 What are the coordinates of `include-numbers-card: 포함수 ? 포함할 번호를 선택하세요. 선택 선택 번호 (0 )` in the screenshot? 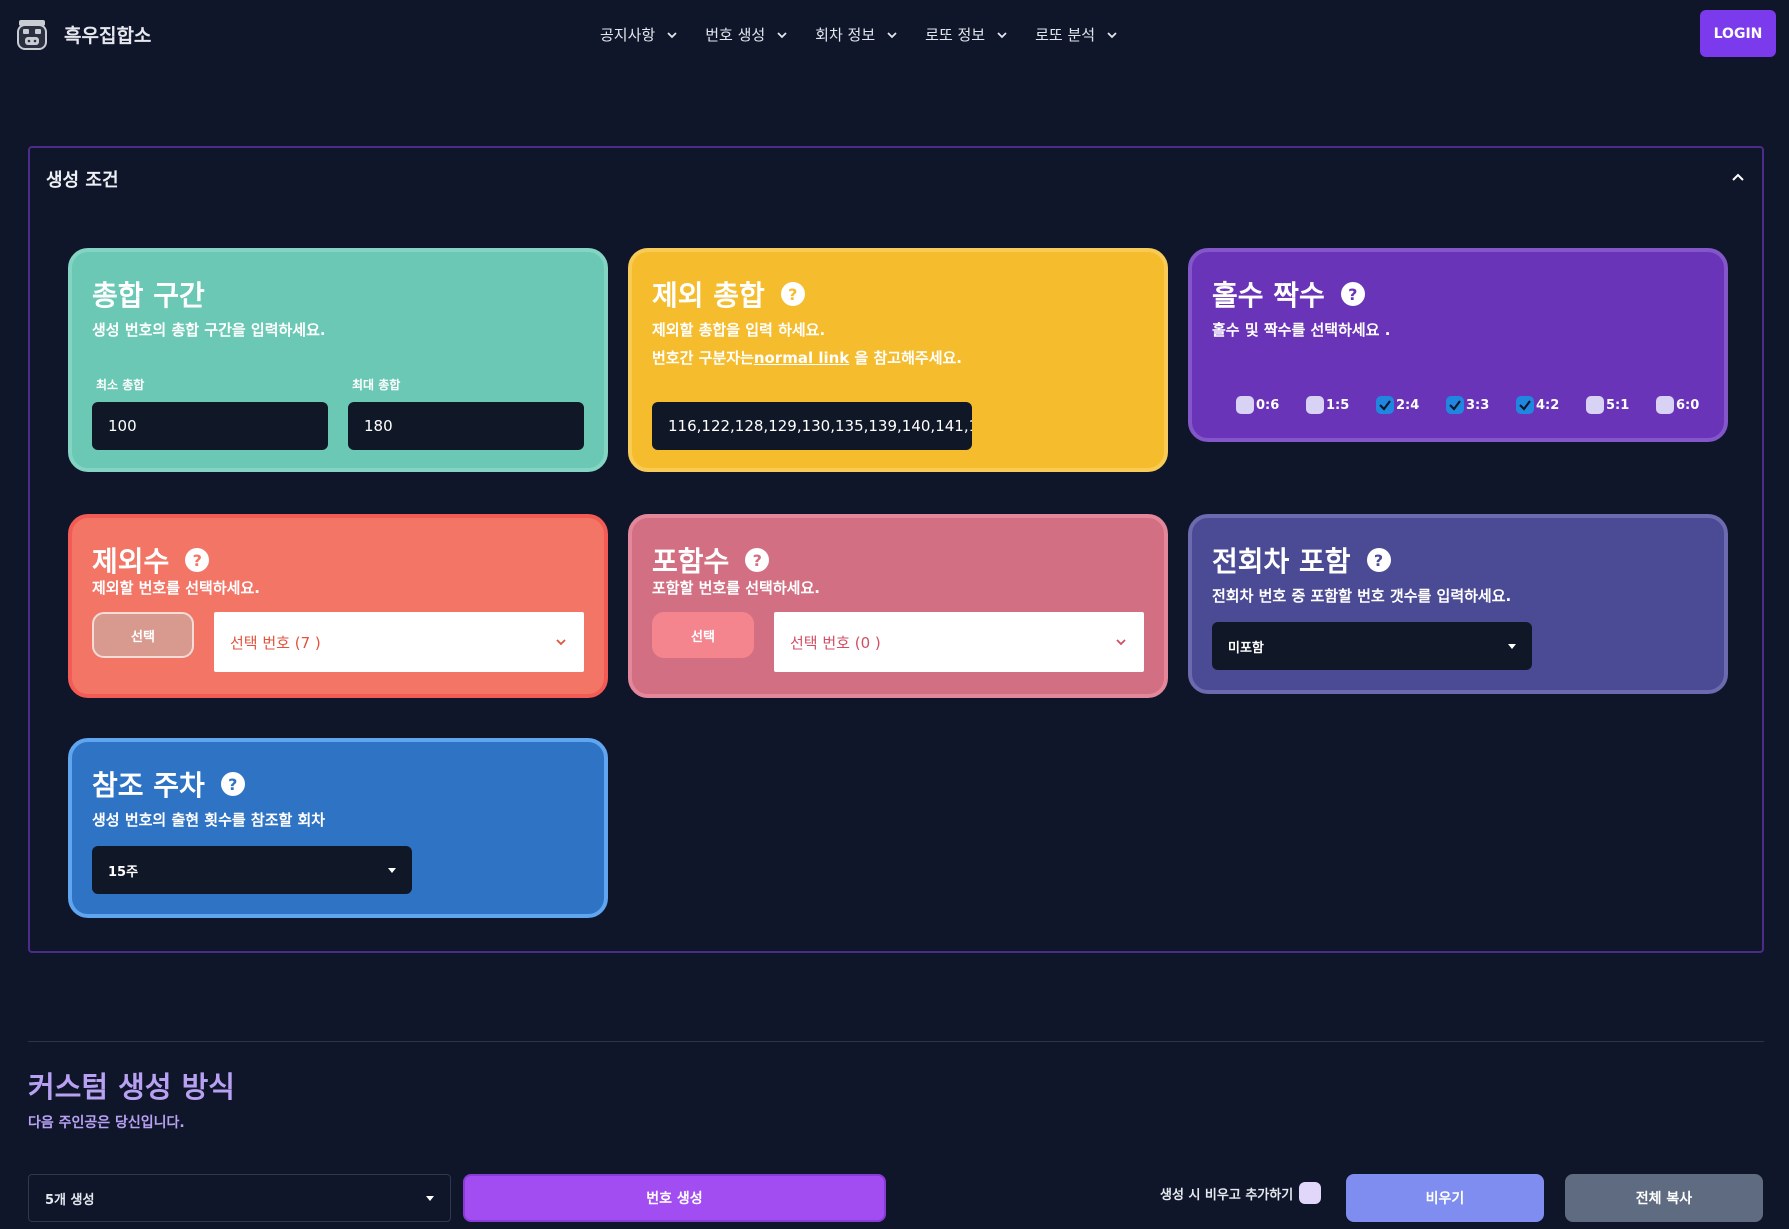 It's located at (898, 606).